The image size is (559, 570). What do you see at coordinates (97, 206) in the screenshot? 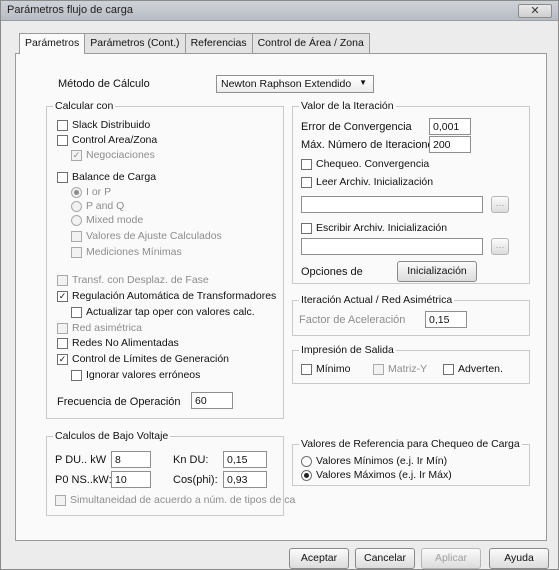
I see `radio-p-and-q: P and Q` at bounding box center [97, 206].